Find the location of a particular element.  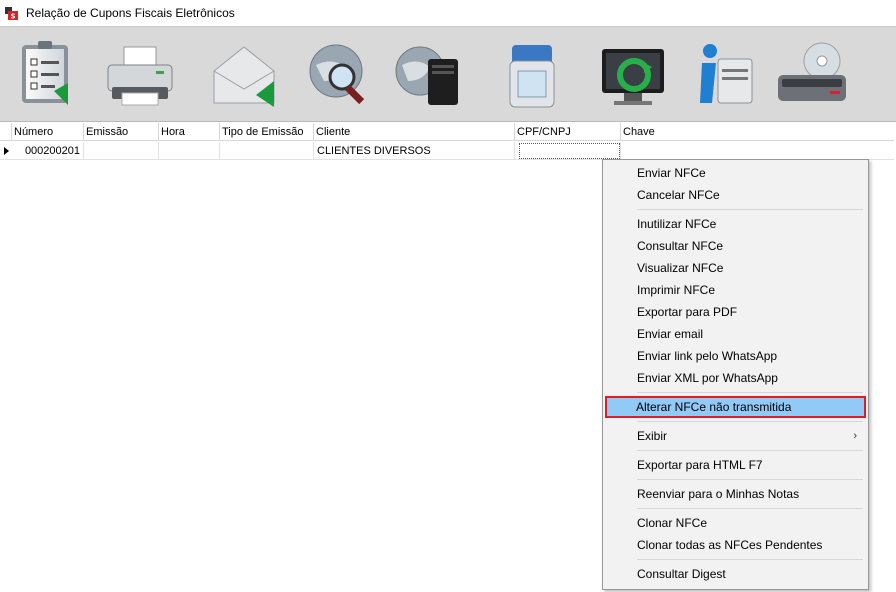

printer-icon is located at coordinates (140, 76).